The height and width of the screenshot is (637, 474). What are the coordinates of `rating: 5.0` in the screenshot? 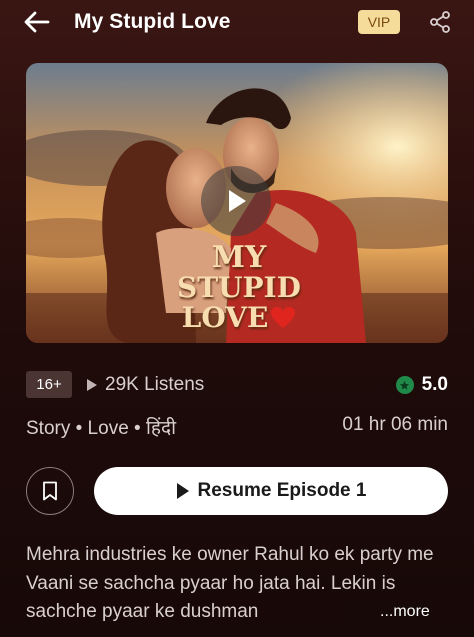 It's located at (421, 385).